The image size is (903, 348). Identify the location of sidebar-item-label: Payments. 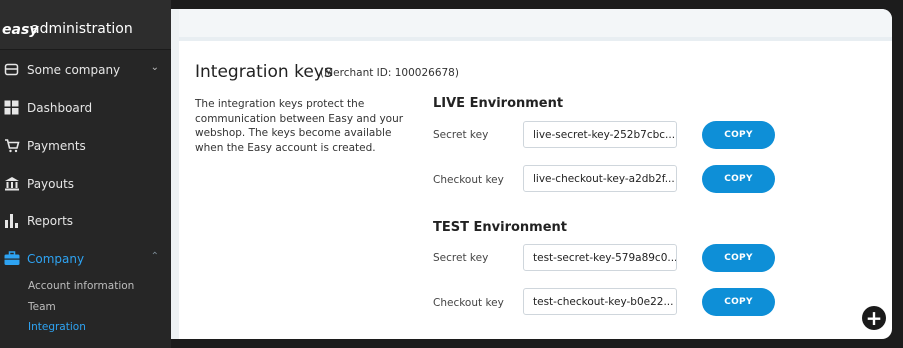
(56, 145).